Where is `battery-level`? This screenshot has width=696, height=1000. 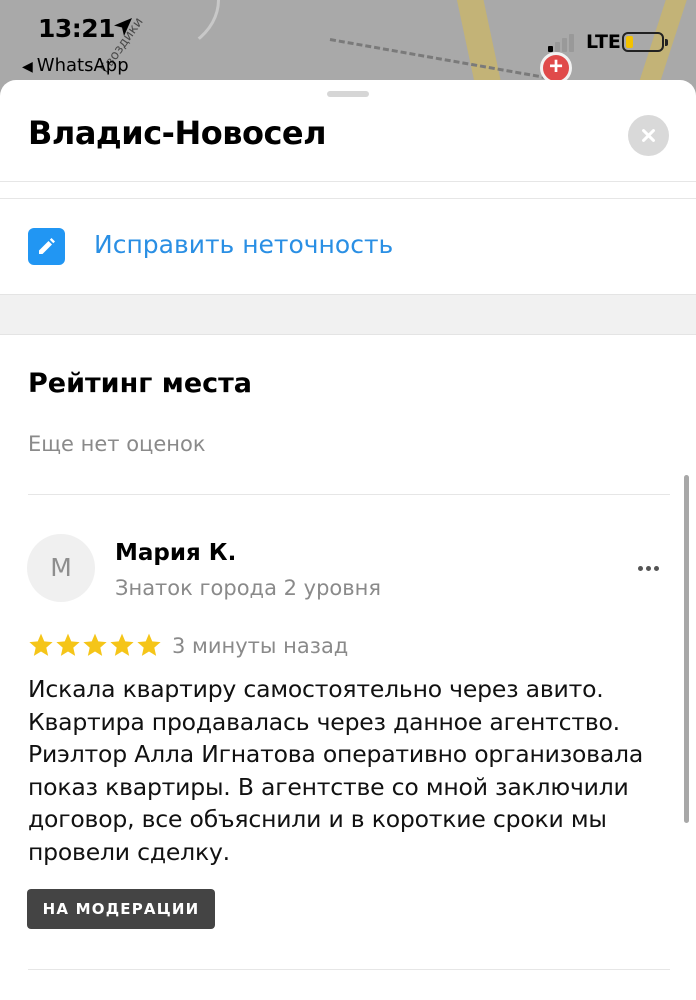
battery-level is located at coordinates (629, 42).